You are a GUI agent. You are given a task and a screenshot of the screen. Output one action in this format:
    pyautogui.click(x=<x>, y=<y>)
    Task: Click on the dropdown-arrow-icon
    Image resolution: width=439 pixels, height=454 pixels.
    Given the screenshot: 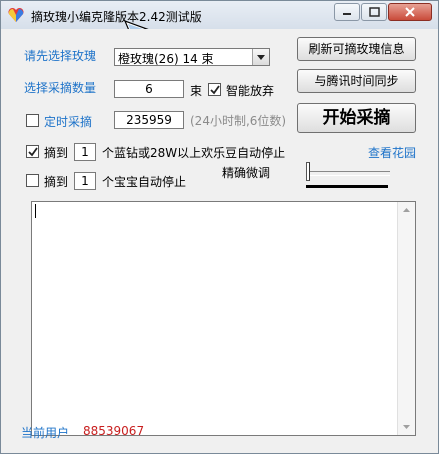 What is the action you would take?
    pyautogui.click(x=260, y=57)
    